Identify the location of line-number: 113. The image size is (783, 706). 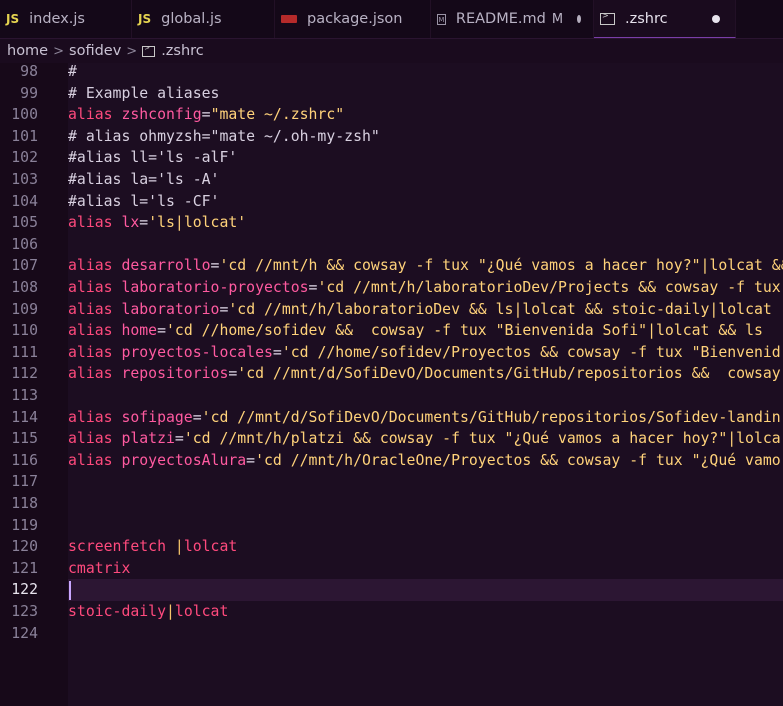
(24, 395).